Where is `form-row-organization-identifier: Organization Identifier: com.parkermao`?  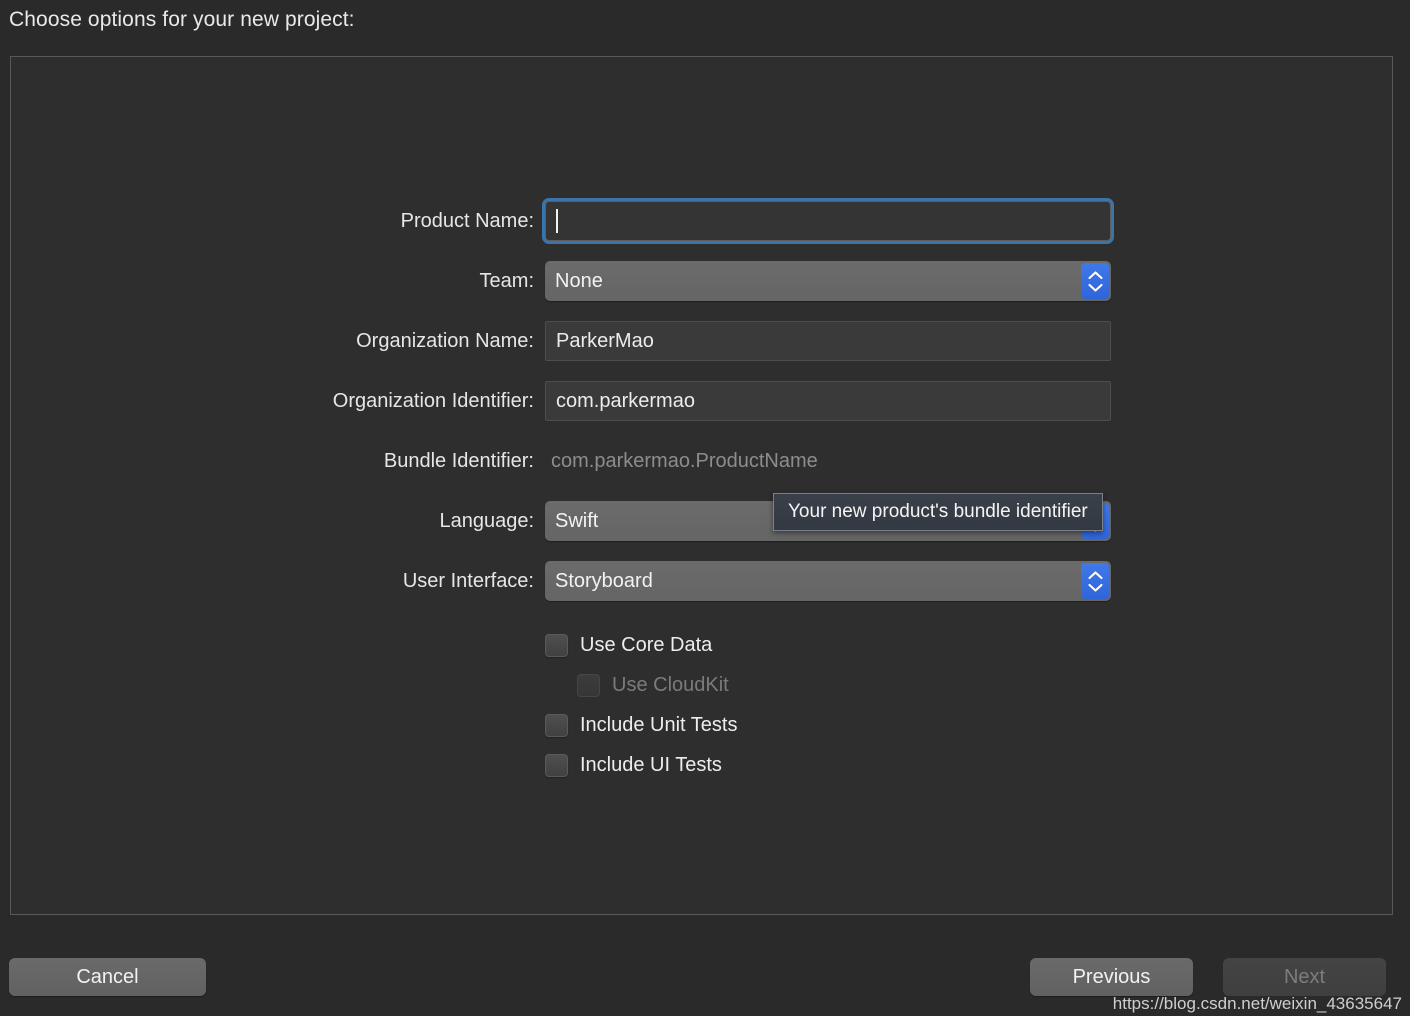 form-row-organization-identifier: Organization Identifier: com.parkermao is located at coordinates (701, 401).